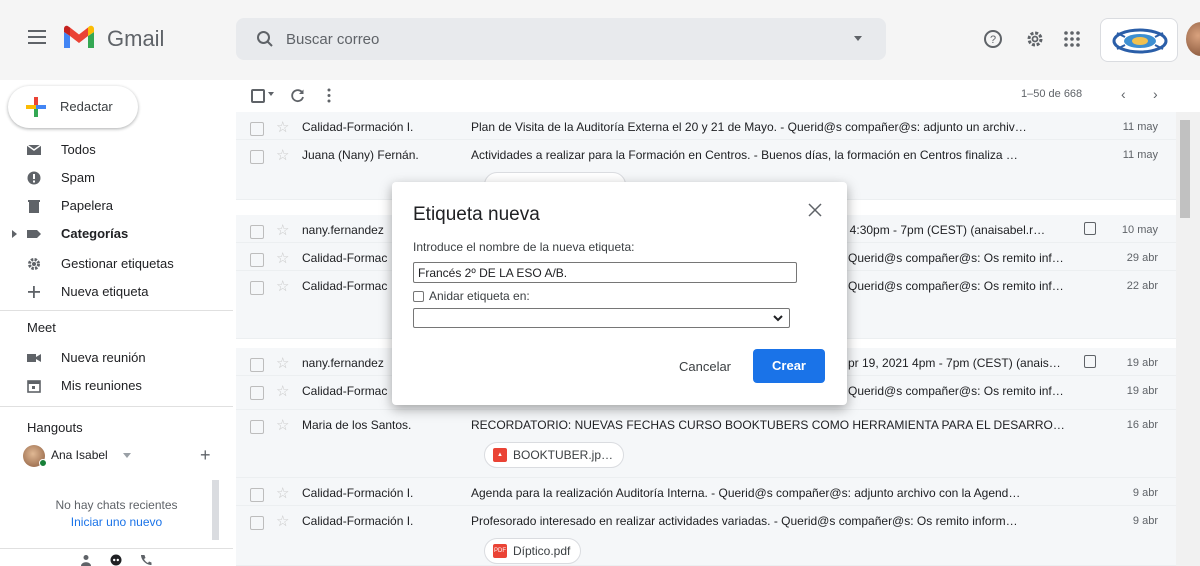 The height and width of the screenshot is (566, 1200). I want to click on contacts-icon, so click(86, 560).